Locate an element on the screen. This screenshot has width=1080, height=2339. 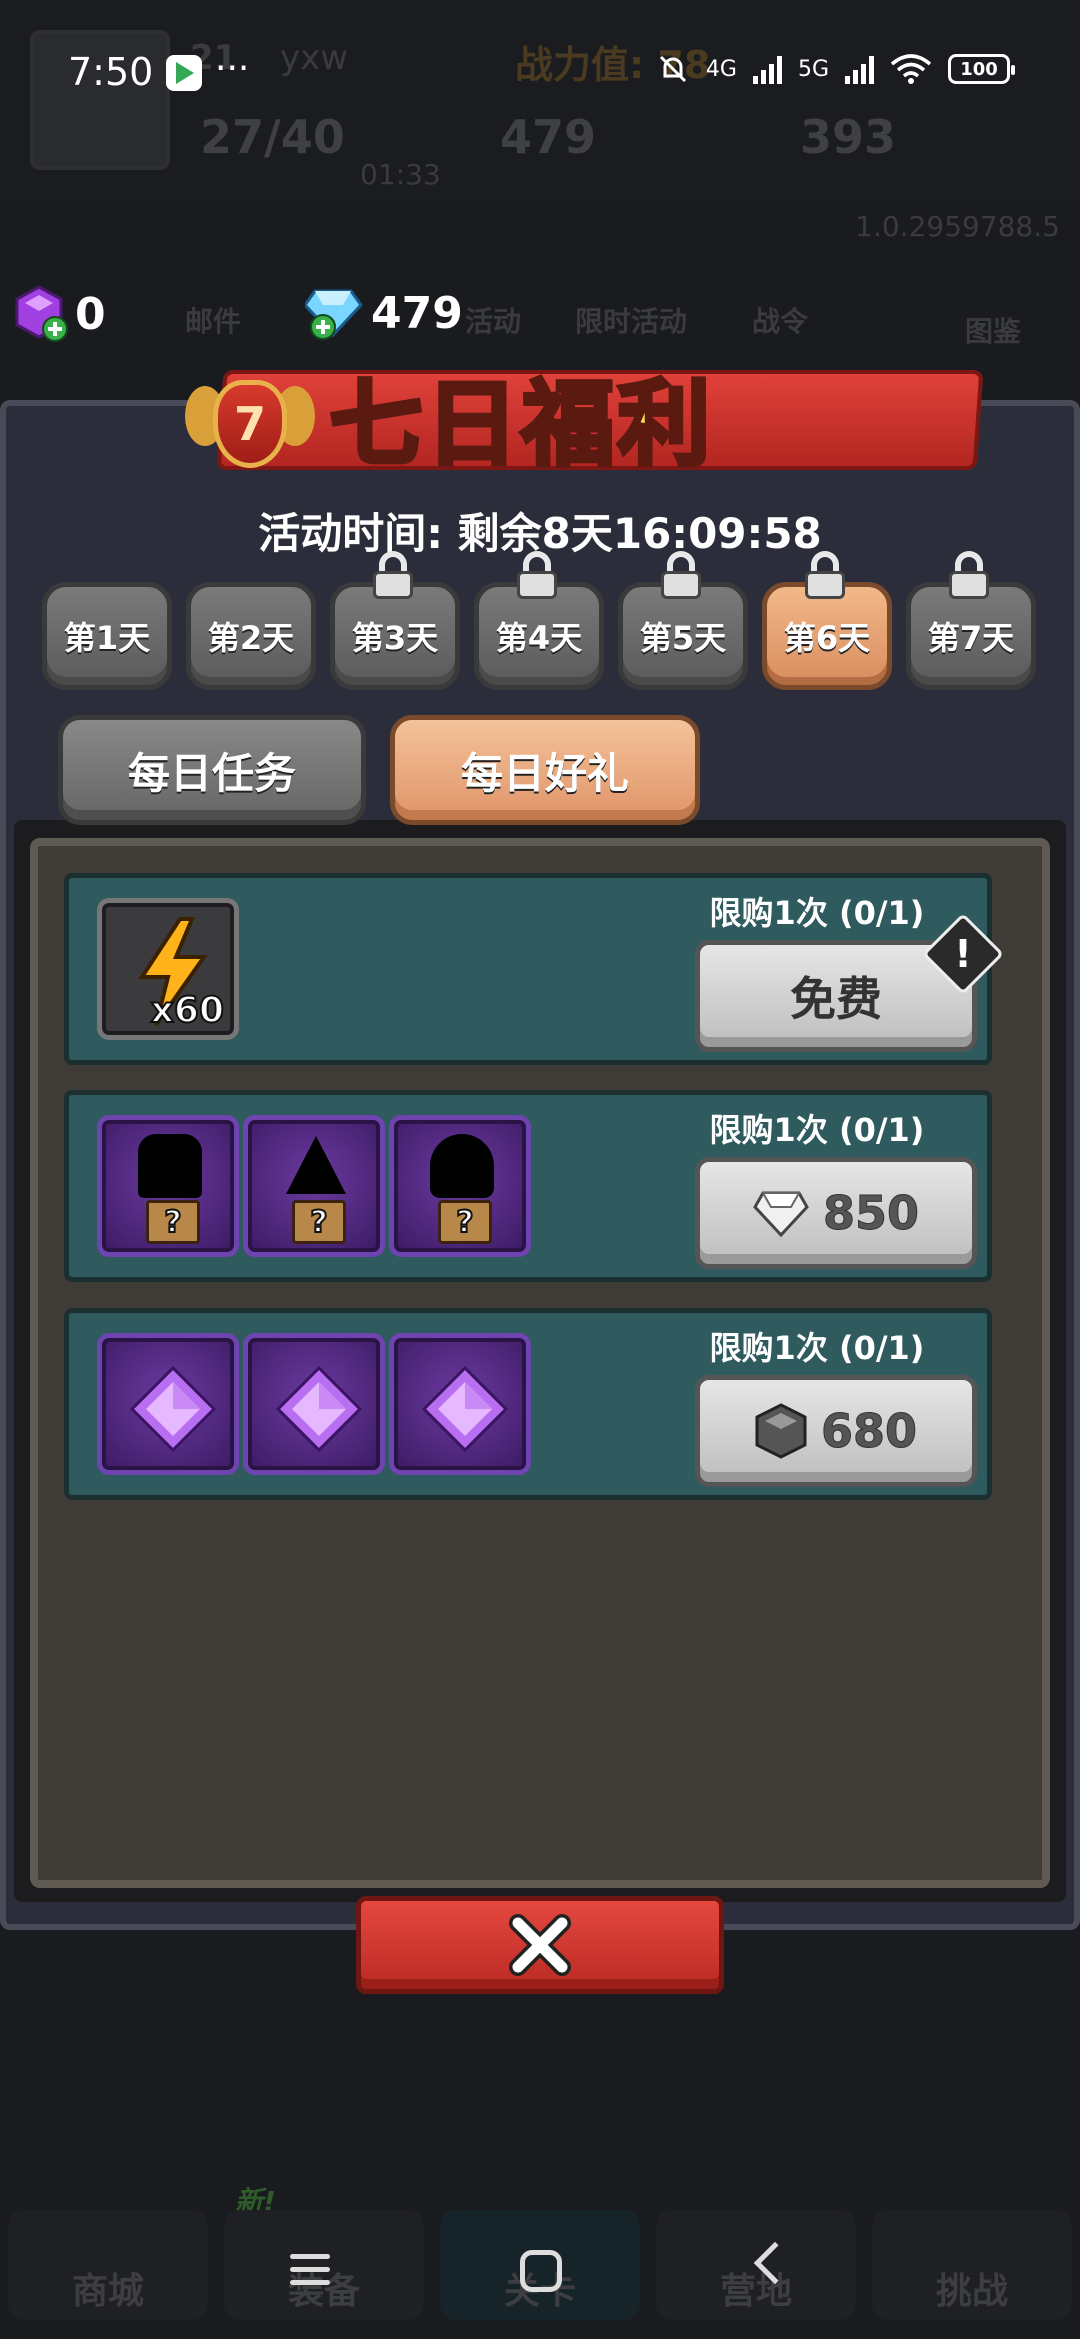
stone-icon is located at coordinates (781, 1431).